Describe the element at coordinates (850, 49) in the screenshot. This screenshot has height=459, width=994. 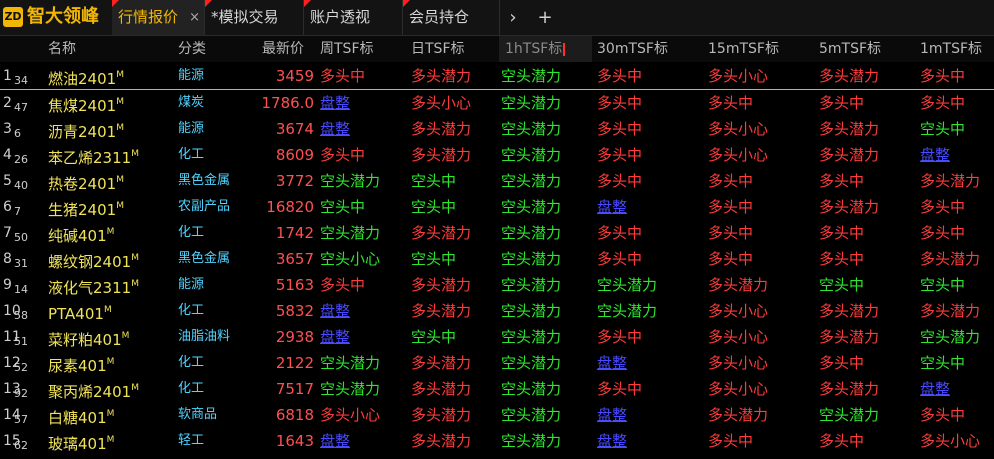
I see `column-header-5m-tsf: 5mTSF标` at that location.